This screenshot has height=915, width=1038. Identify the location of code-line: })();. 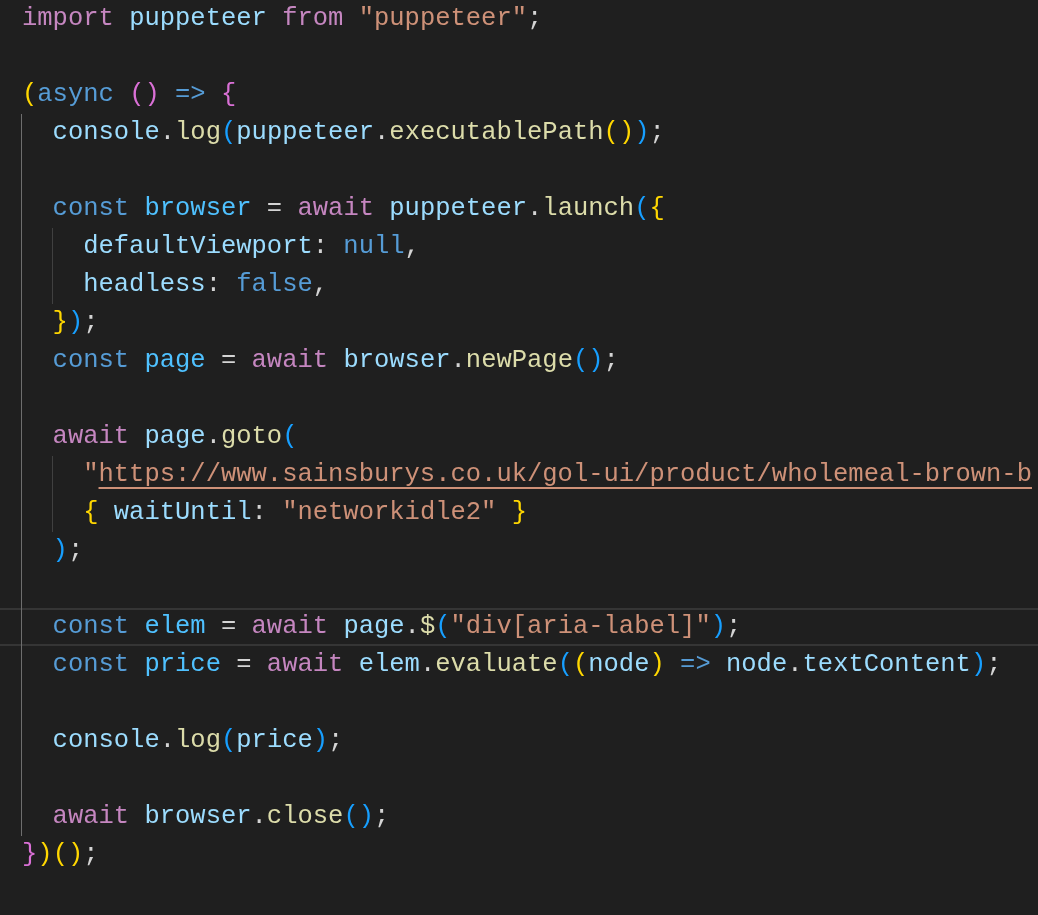
(60, 854).